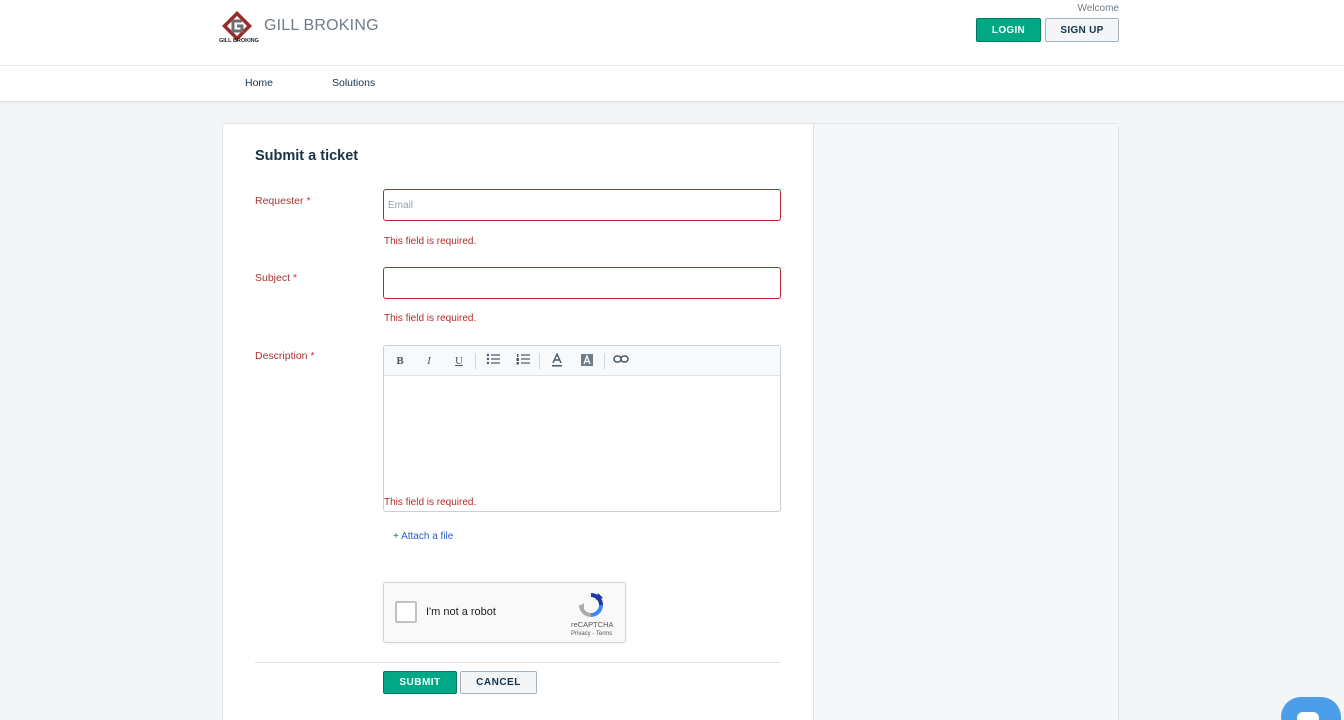 The height and width of the screenshot is (720, 1344). I want to click on page-title: Submit a ticket, so click(307, 156).